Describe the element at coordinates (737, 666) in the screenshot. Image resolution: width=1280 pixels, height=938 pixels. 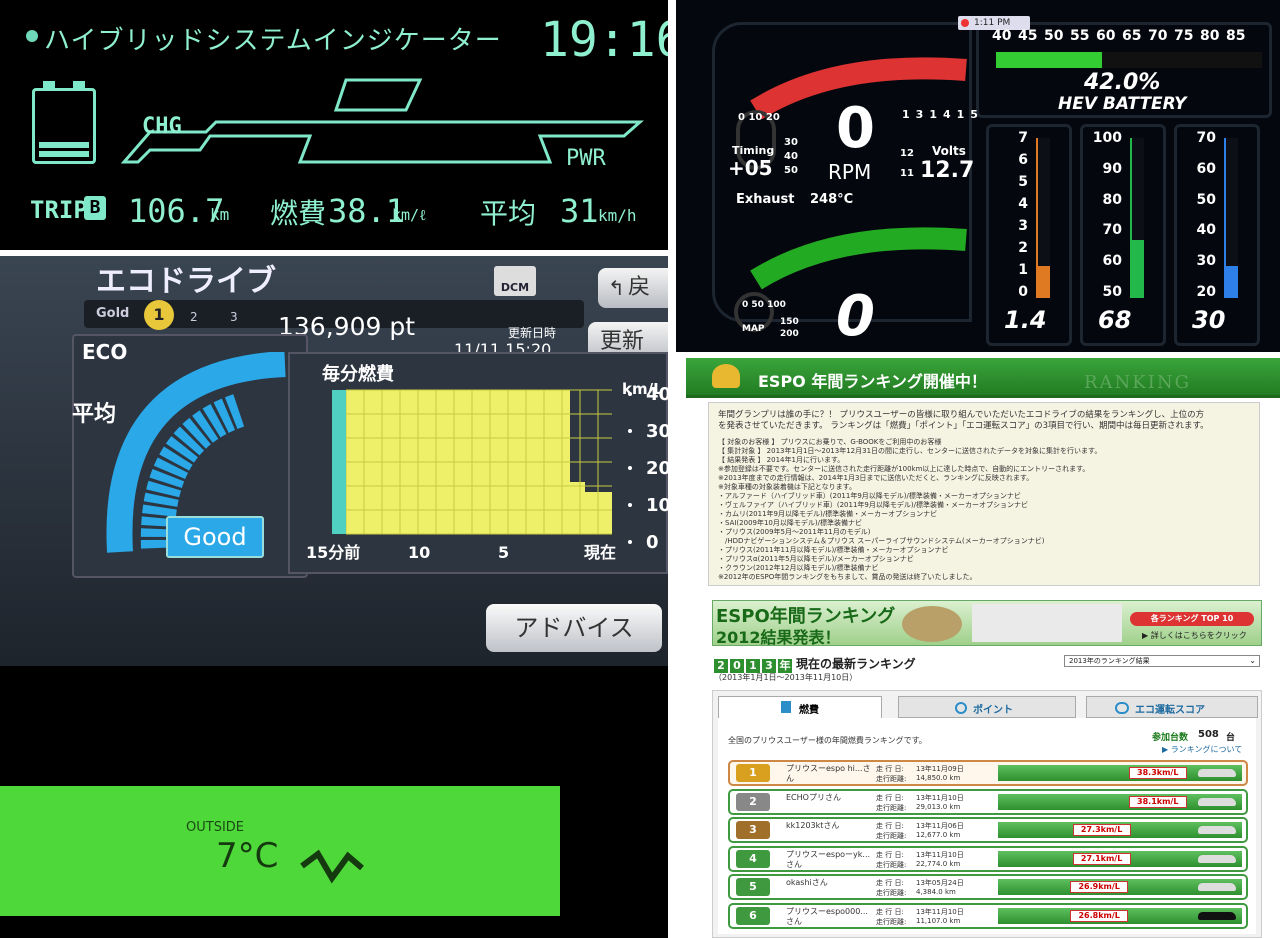
I see `year-digit: 0` at that location.